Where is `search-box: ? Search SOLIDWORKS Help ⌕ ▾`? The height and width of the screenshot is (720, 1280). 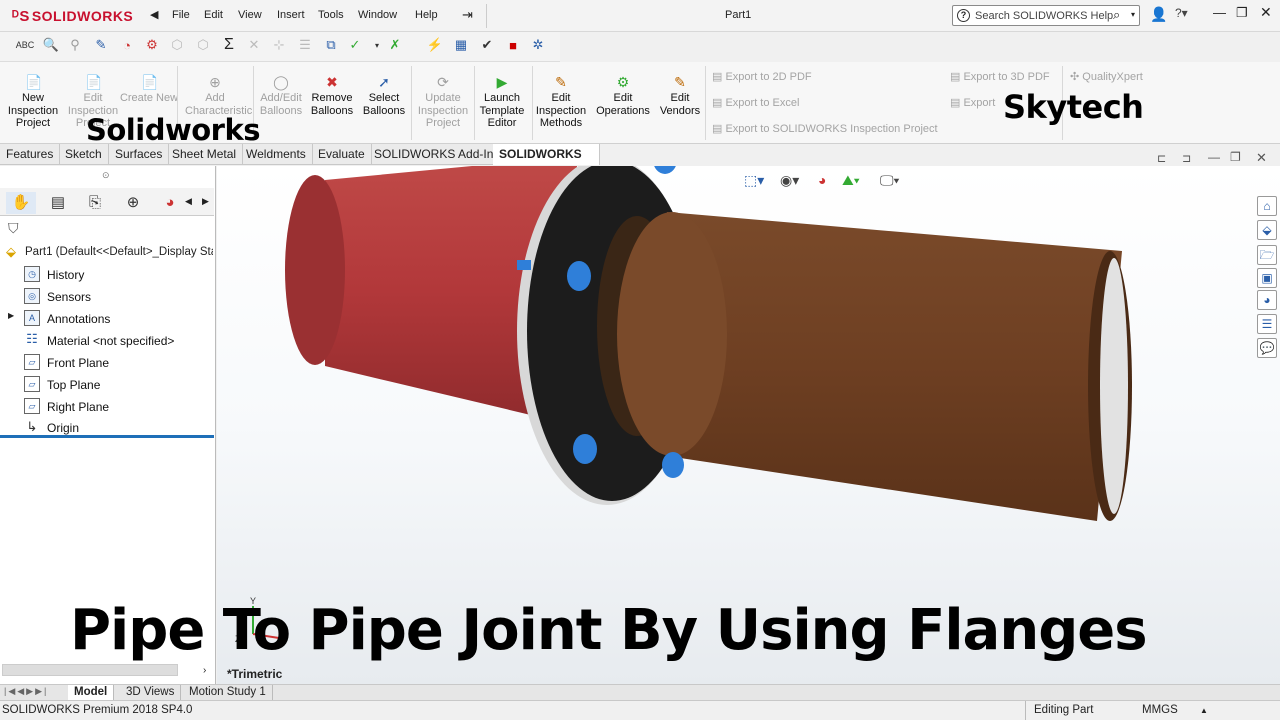
search-box: ? Search SOLIDWORKS Help ⌕ ▾ is located at coordinates (1046, 15).